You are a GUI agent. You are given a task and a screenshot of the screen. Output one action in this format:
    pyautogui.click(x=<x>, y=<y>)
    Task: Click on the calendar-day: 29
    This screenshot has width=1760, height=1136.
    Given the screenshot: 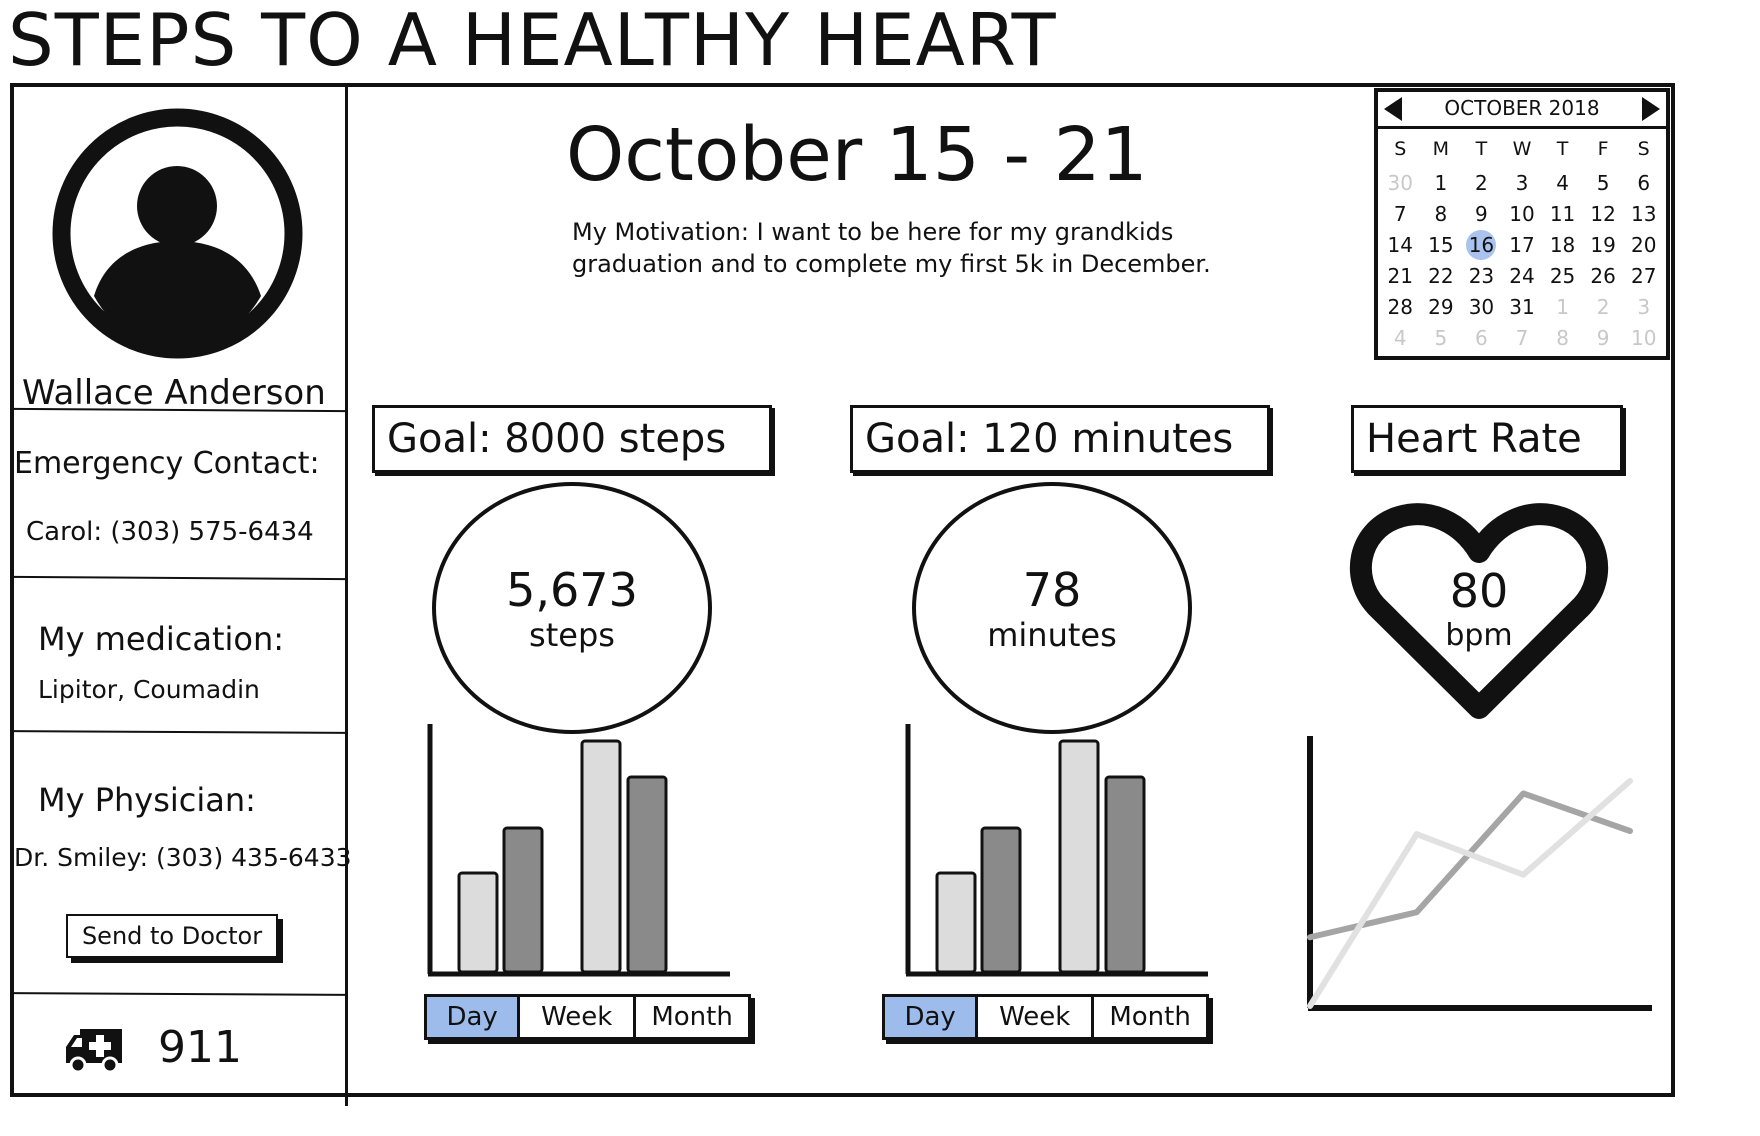 What is the action you would take?
    pyautogui.click(x=1441, y=307)
    